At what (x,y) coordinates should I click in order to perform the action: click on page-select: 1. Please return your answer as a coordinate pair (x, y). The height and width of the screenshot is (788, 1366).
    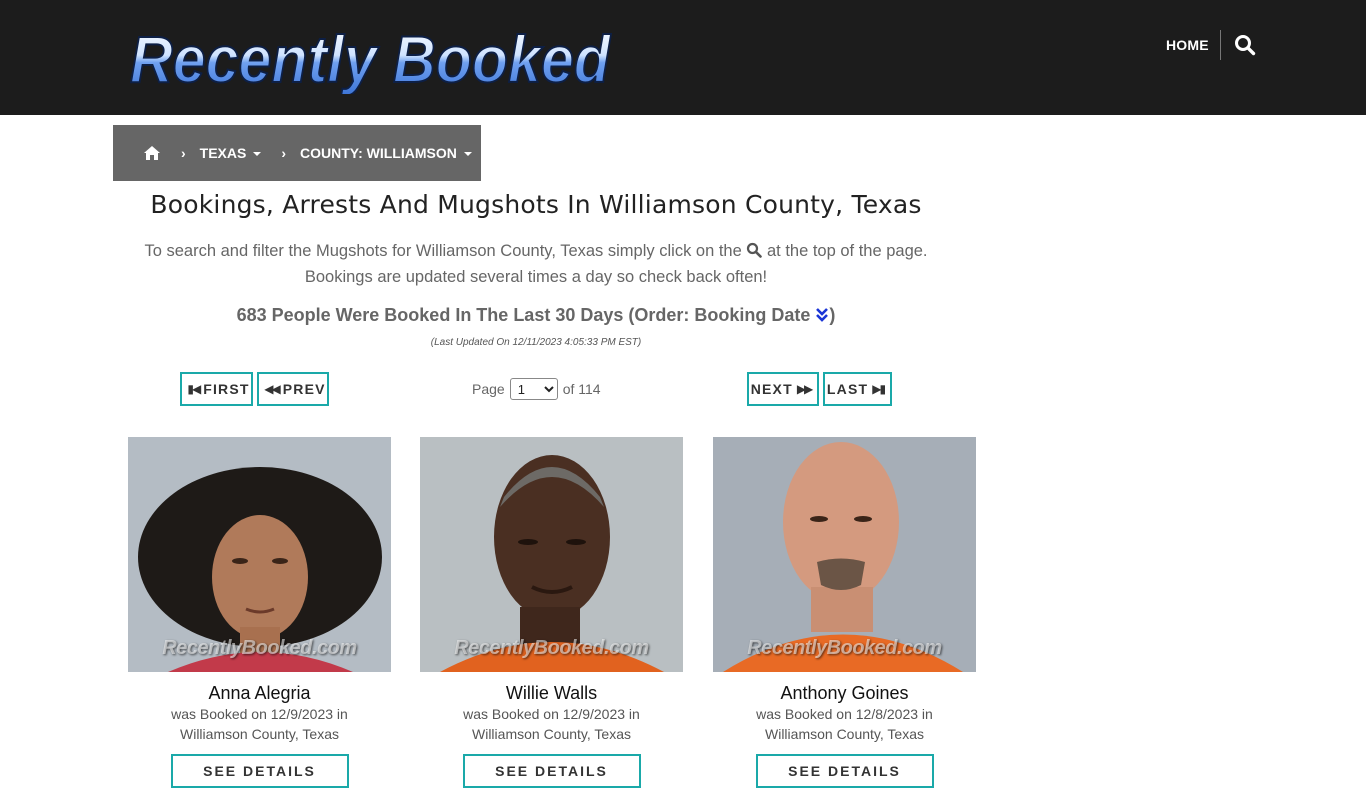
    Looking at the image, I should click on (533, 389).